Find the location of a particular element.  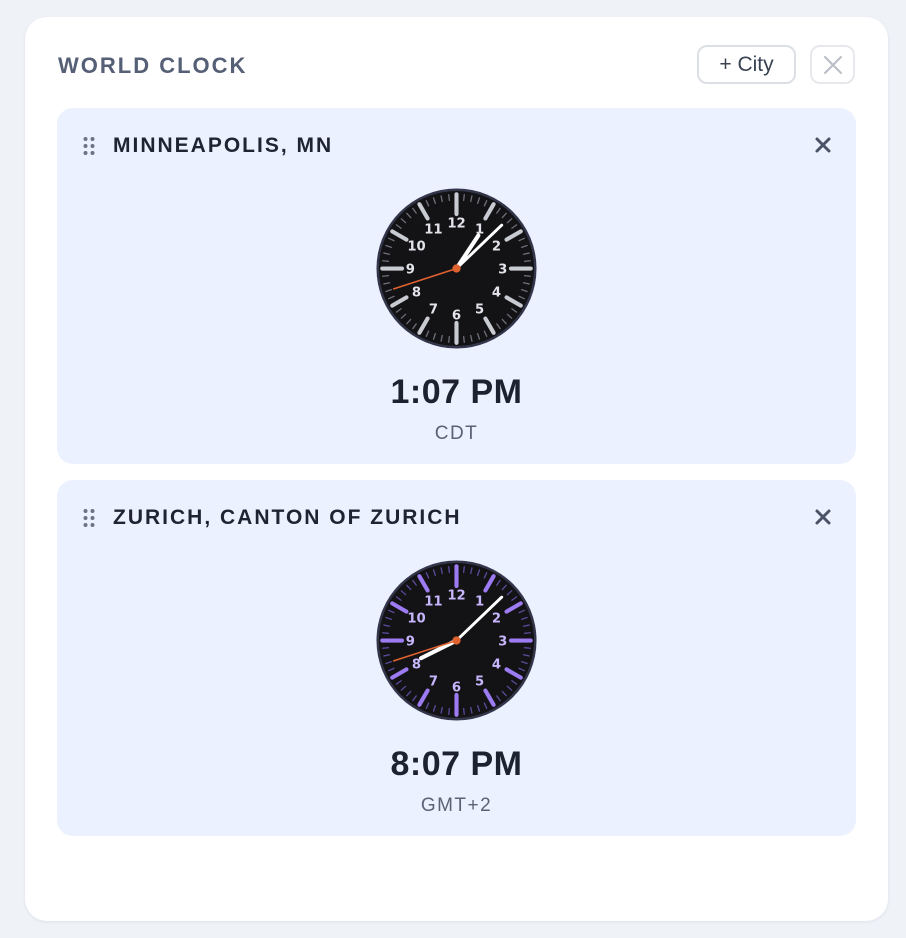

close-icon is located at coordinates (832, 64).